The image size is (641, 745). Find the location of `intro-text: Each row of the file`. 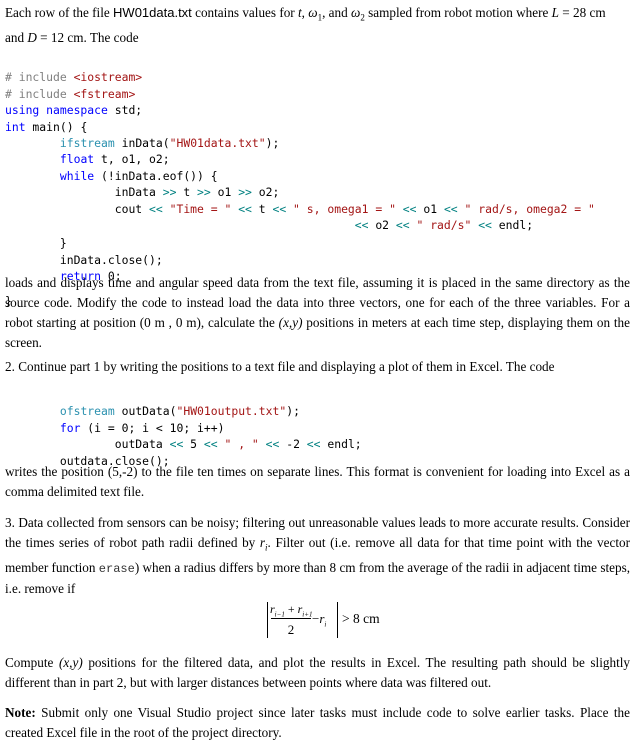

intro-text: Each row of the file is located at coordinates (59, 12).